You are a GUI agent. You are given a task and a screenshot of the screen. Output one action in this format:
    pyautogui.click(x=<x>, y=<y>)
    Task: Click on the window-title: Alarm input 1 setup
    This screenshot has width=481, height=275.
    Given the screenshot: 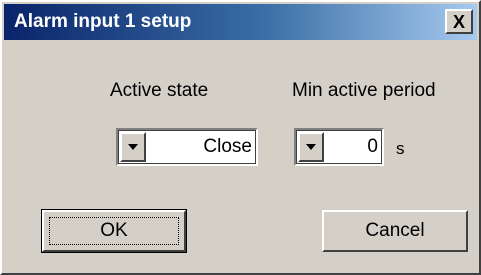 What is the action you would take?
    pyautogui.click(x=103, y=21)
    